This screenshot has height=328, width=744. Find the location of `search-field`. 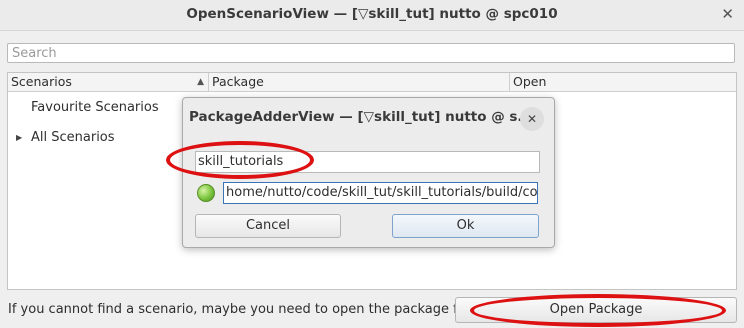

search-field is located at coordinates (371, 53).